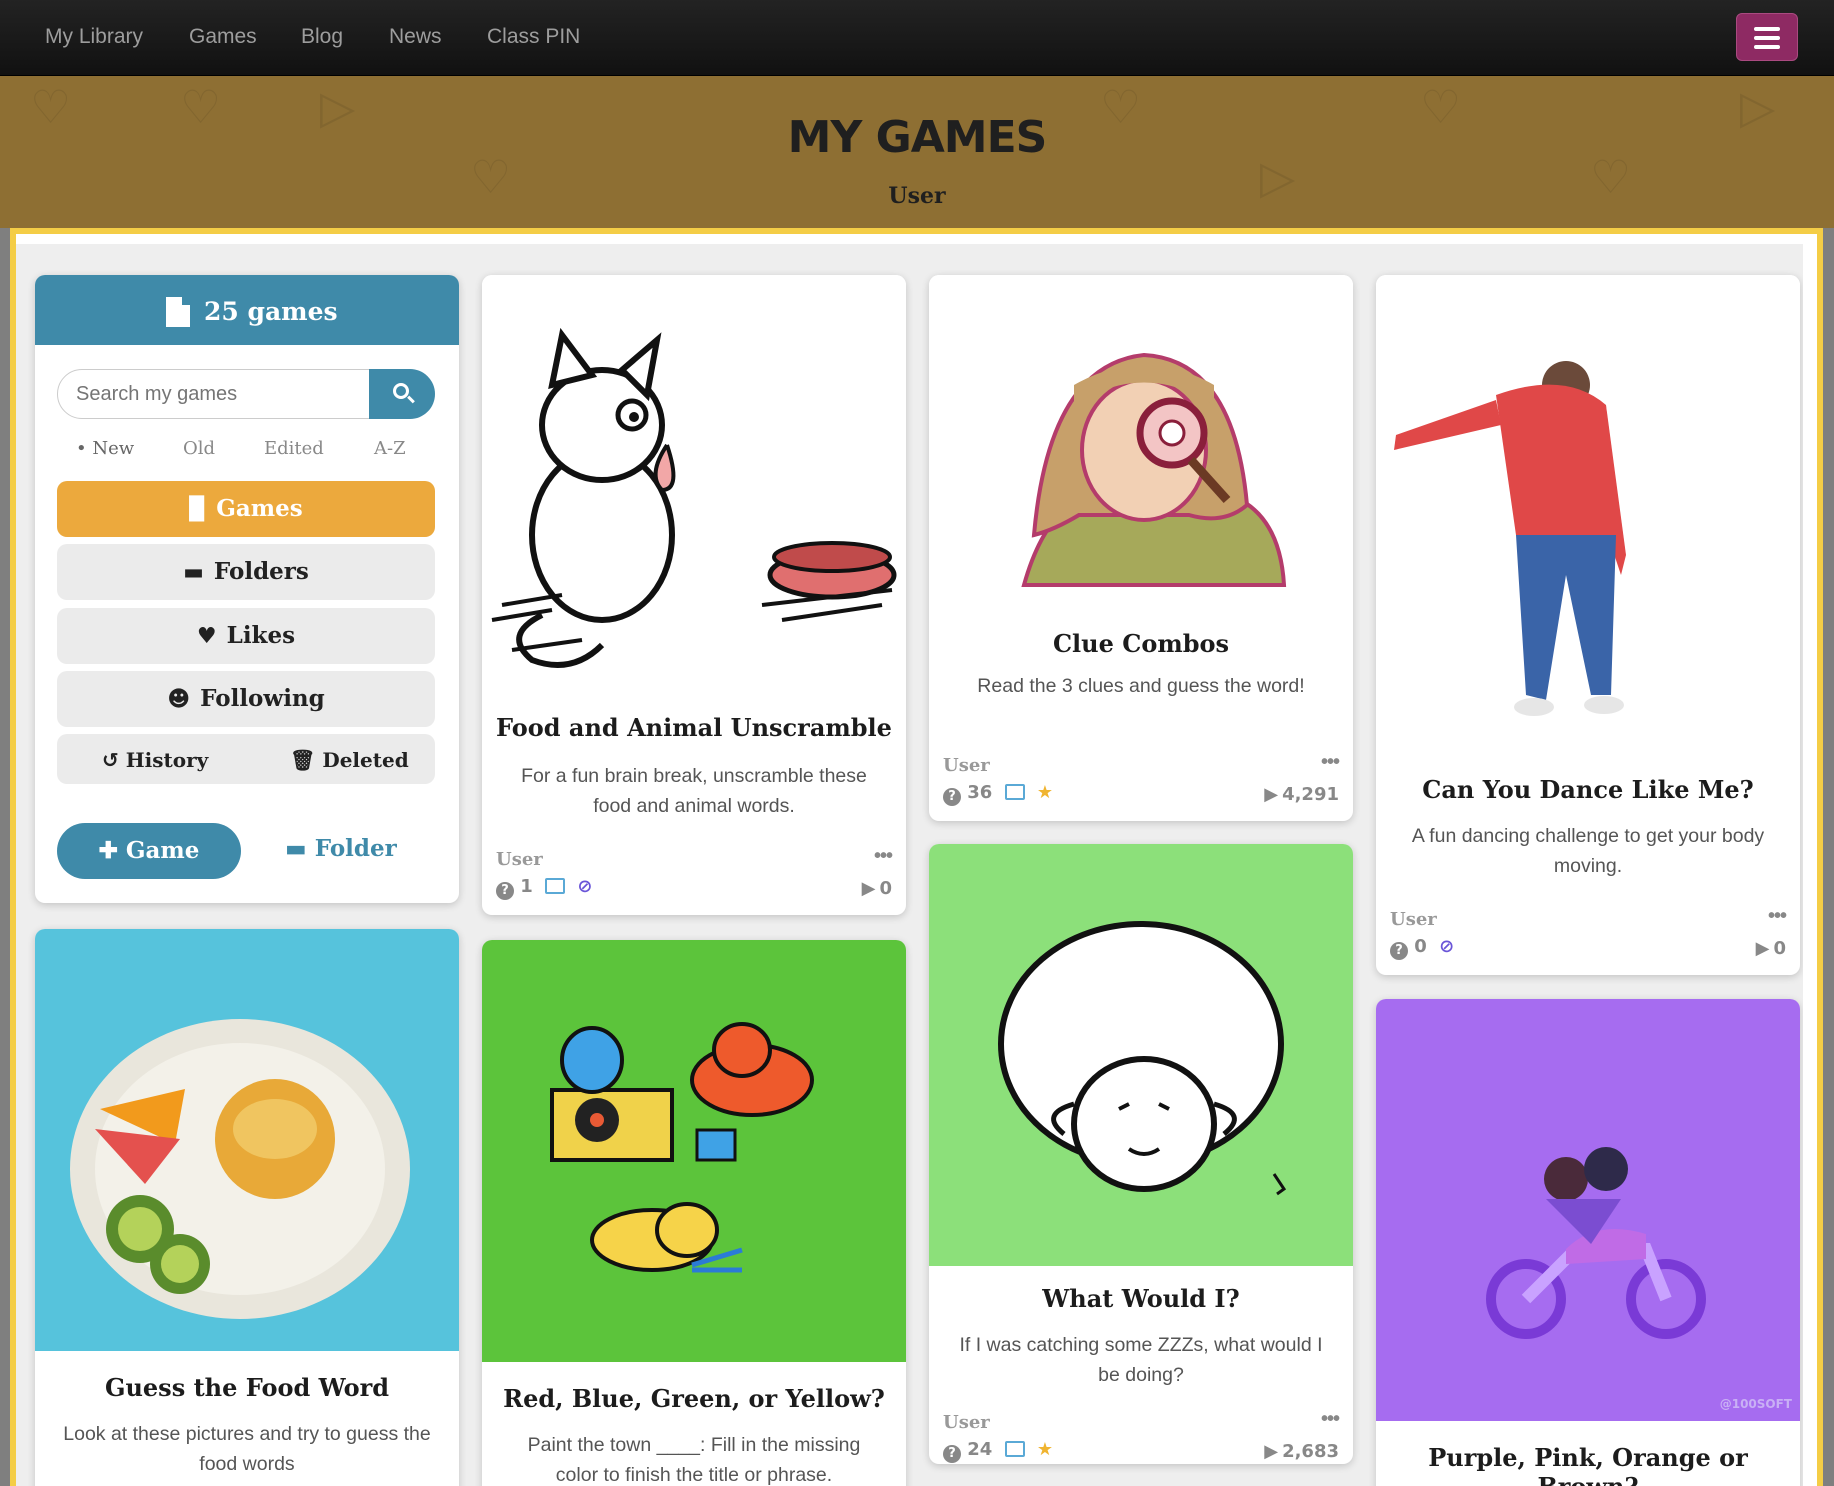  Describe the element at coordinates (1588, 1464) in the screenshot. I see `card-title: Purple, Pink, Orange or Brown?` at that location.